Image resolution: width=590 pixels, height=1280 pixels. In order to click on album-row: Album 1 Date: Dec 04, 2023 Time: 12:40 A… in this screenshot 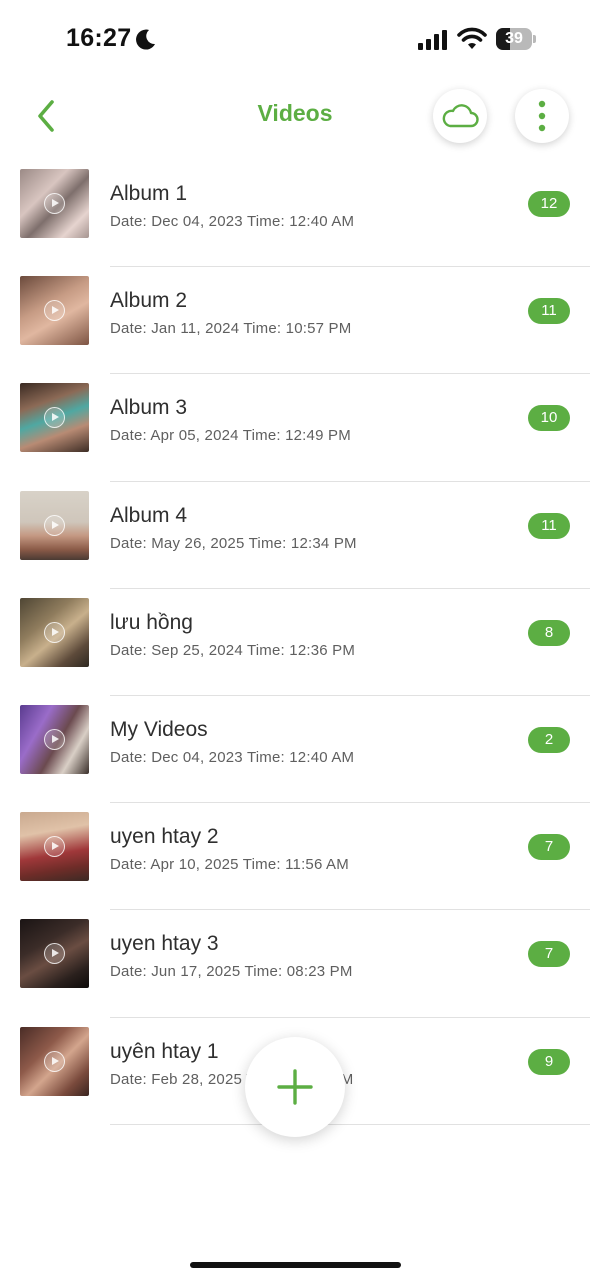, I will do `click(295, 214)`.